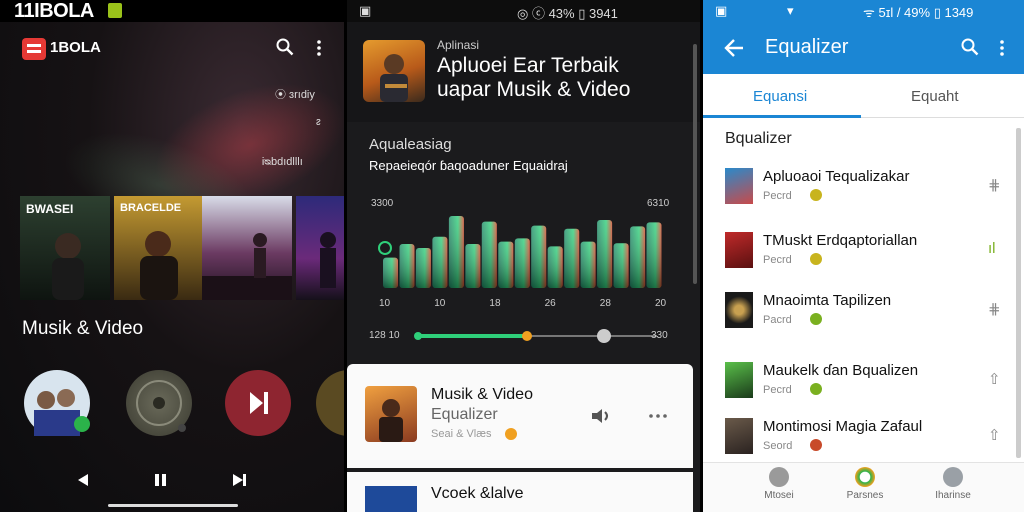 Image resolution: width=1024 pixels, height=512 pixels. What do you see at coordinates (859, 317) in the screenshot?
I see `list-item: Mnaoimta Tapilizen Pacrd ⋕` at bounding box center [859, 317].